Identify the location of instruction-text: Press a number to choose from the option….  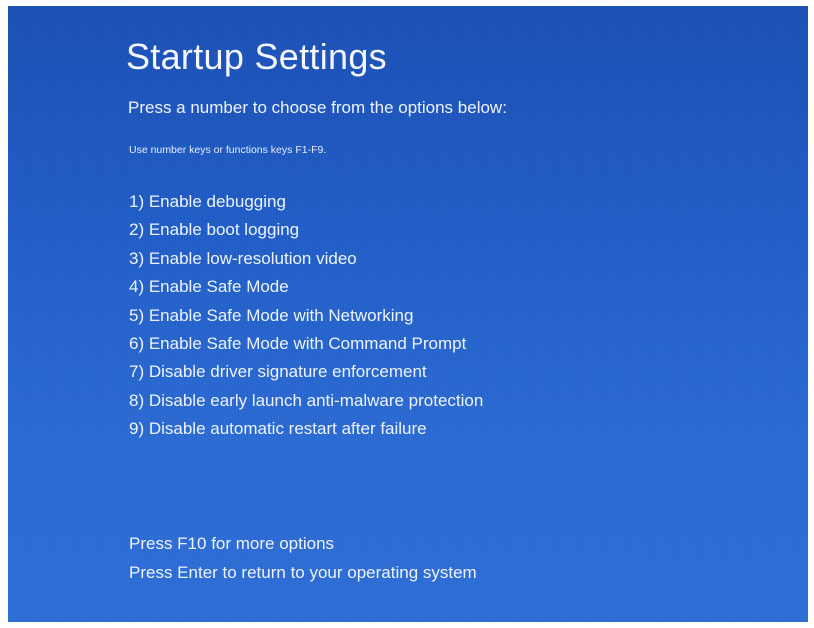
(317, 107).